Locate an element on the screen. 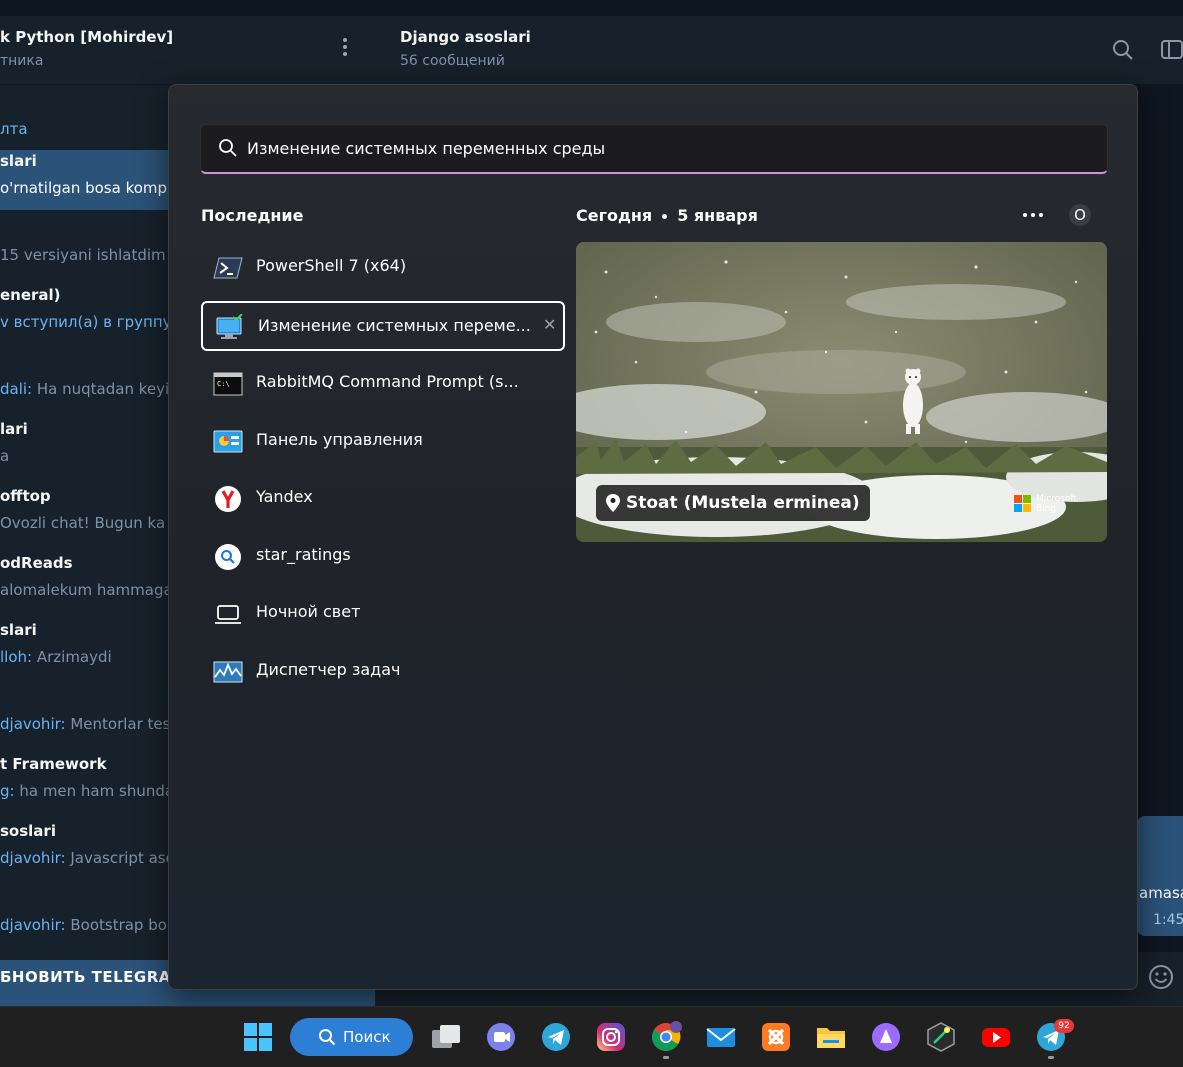  bing-logo-line2: Bing is located at coordinates (1046, 509).